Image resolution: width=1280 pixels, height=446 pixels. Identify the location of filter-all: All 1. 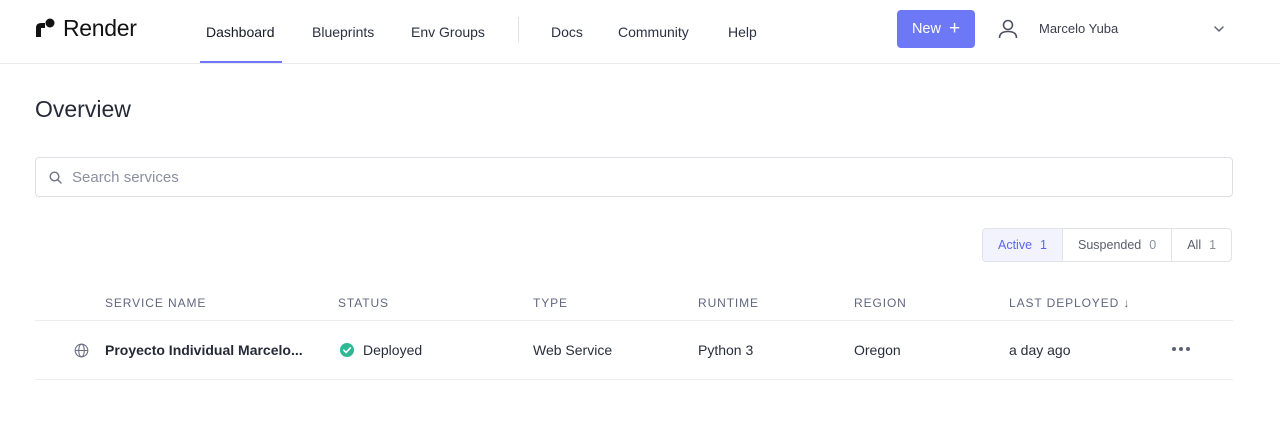
(1201, 245).